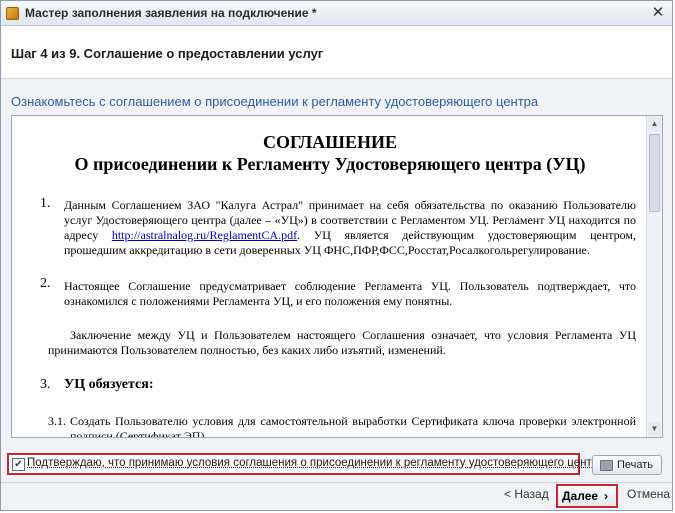 Image resolution: width=675 pixels, height=513 pixels. Describe the element at coordinates (330, 142) in the screenshot. I see `doc-title: СОГЛАШЕНИЕ` at that location.